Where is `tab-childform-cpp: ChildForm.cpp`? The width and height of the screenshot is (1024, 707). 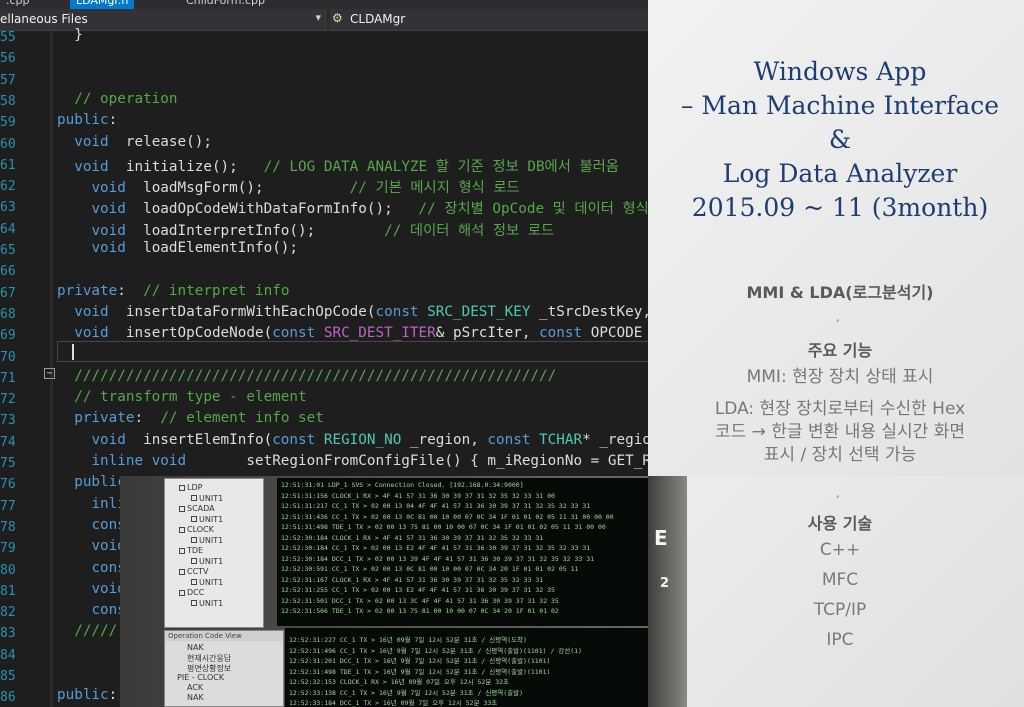
tab-childform-cpp: ChildForm.cpp is located at coordinates (225, 4).